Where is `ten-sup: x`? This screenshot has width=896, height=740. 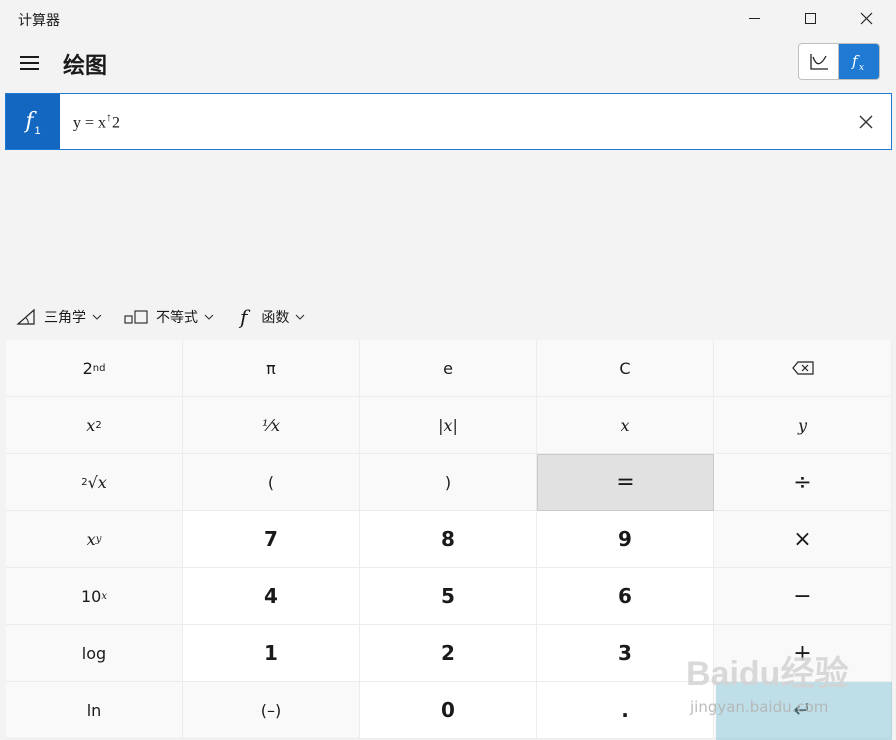
ten-sup: x is located at coordinates (104, 596).